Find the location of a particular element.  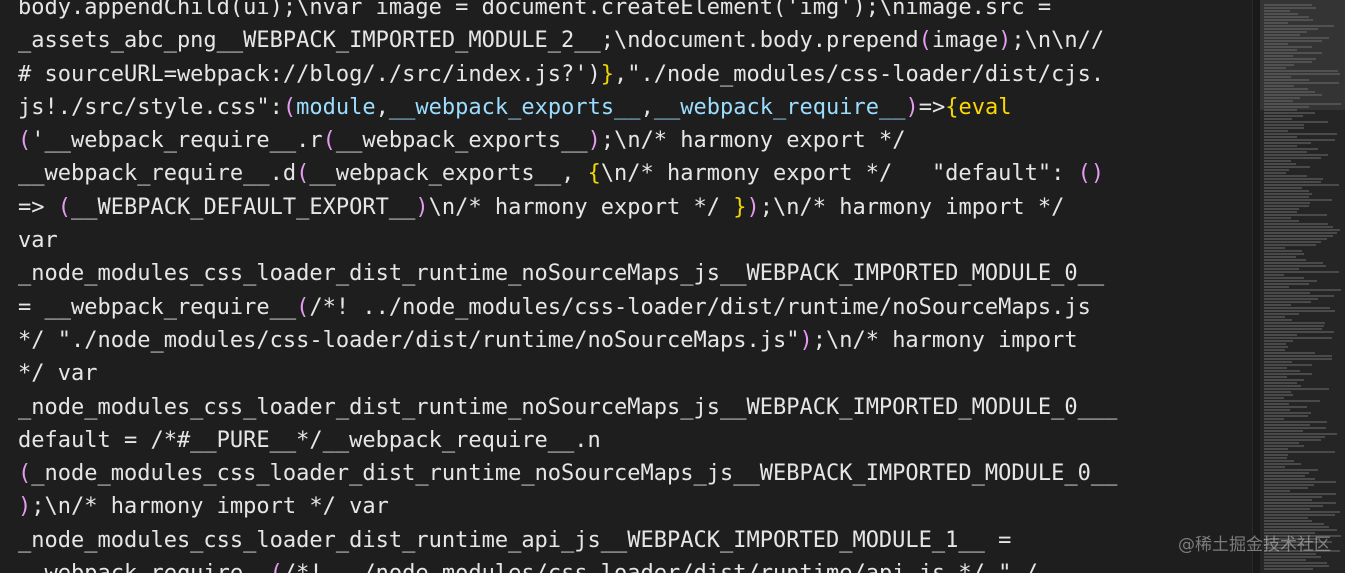

watermark: @稀土掘金技术社区 is located at coordinates (1254, 545).